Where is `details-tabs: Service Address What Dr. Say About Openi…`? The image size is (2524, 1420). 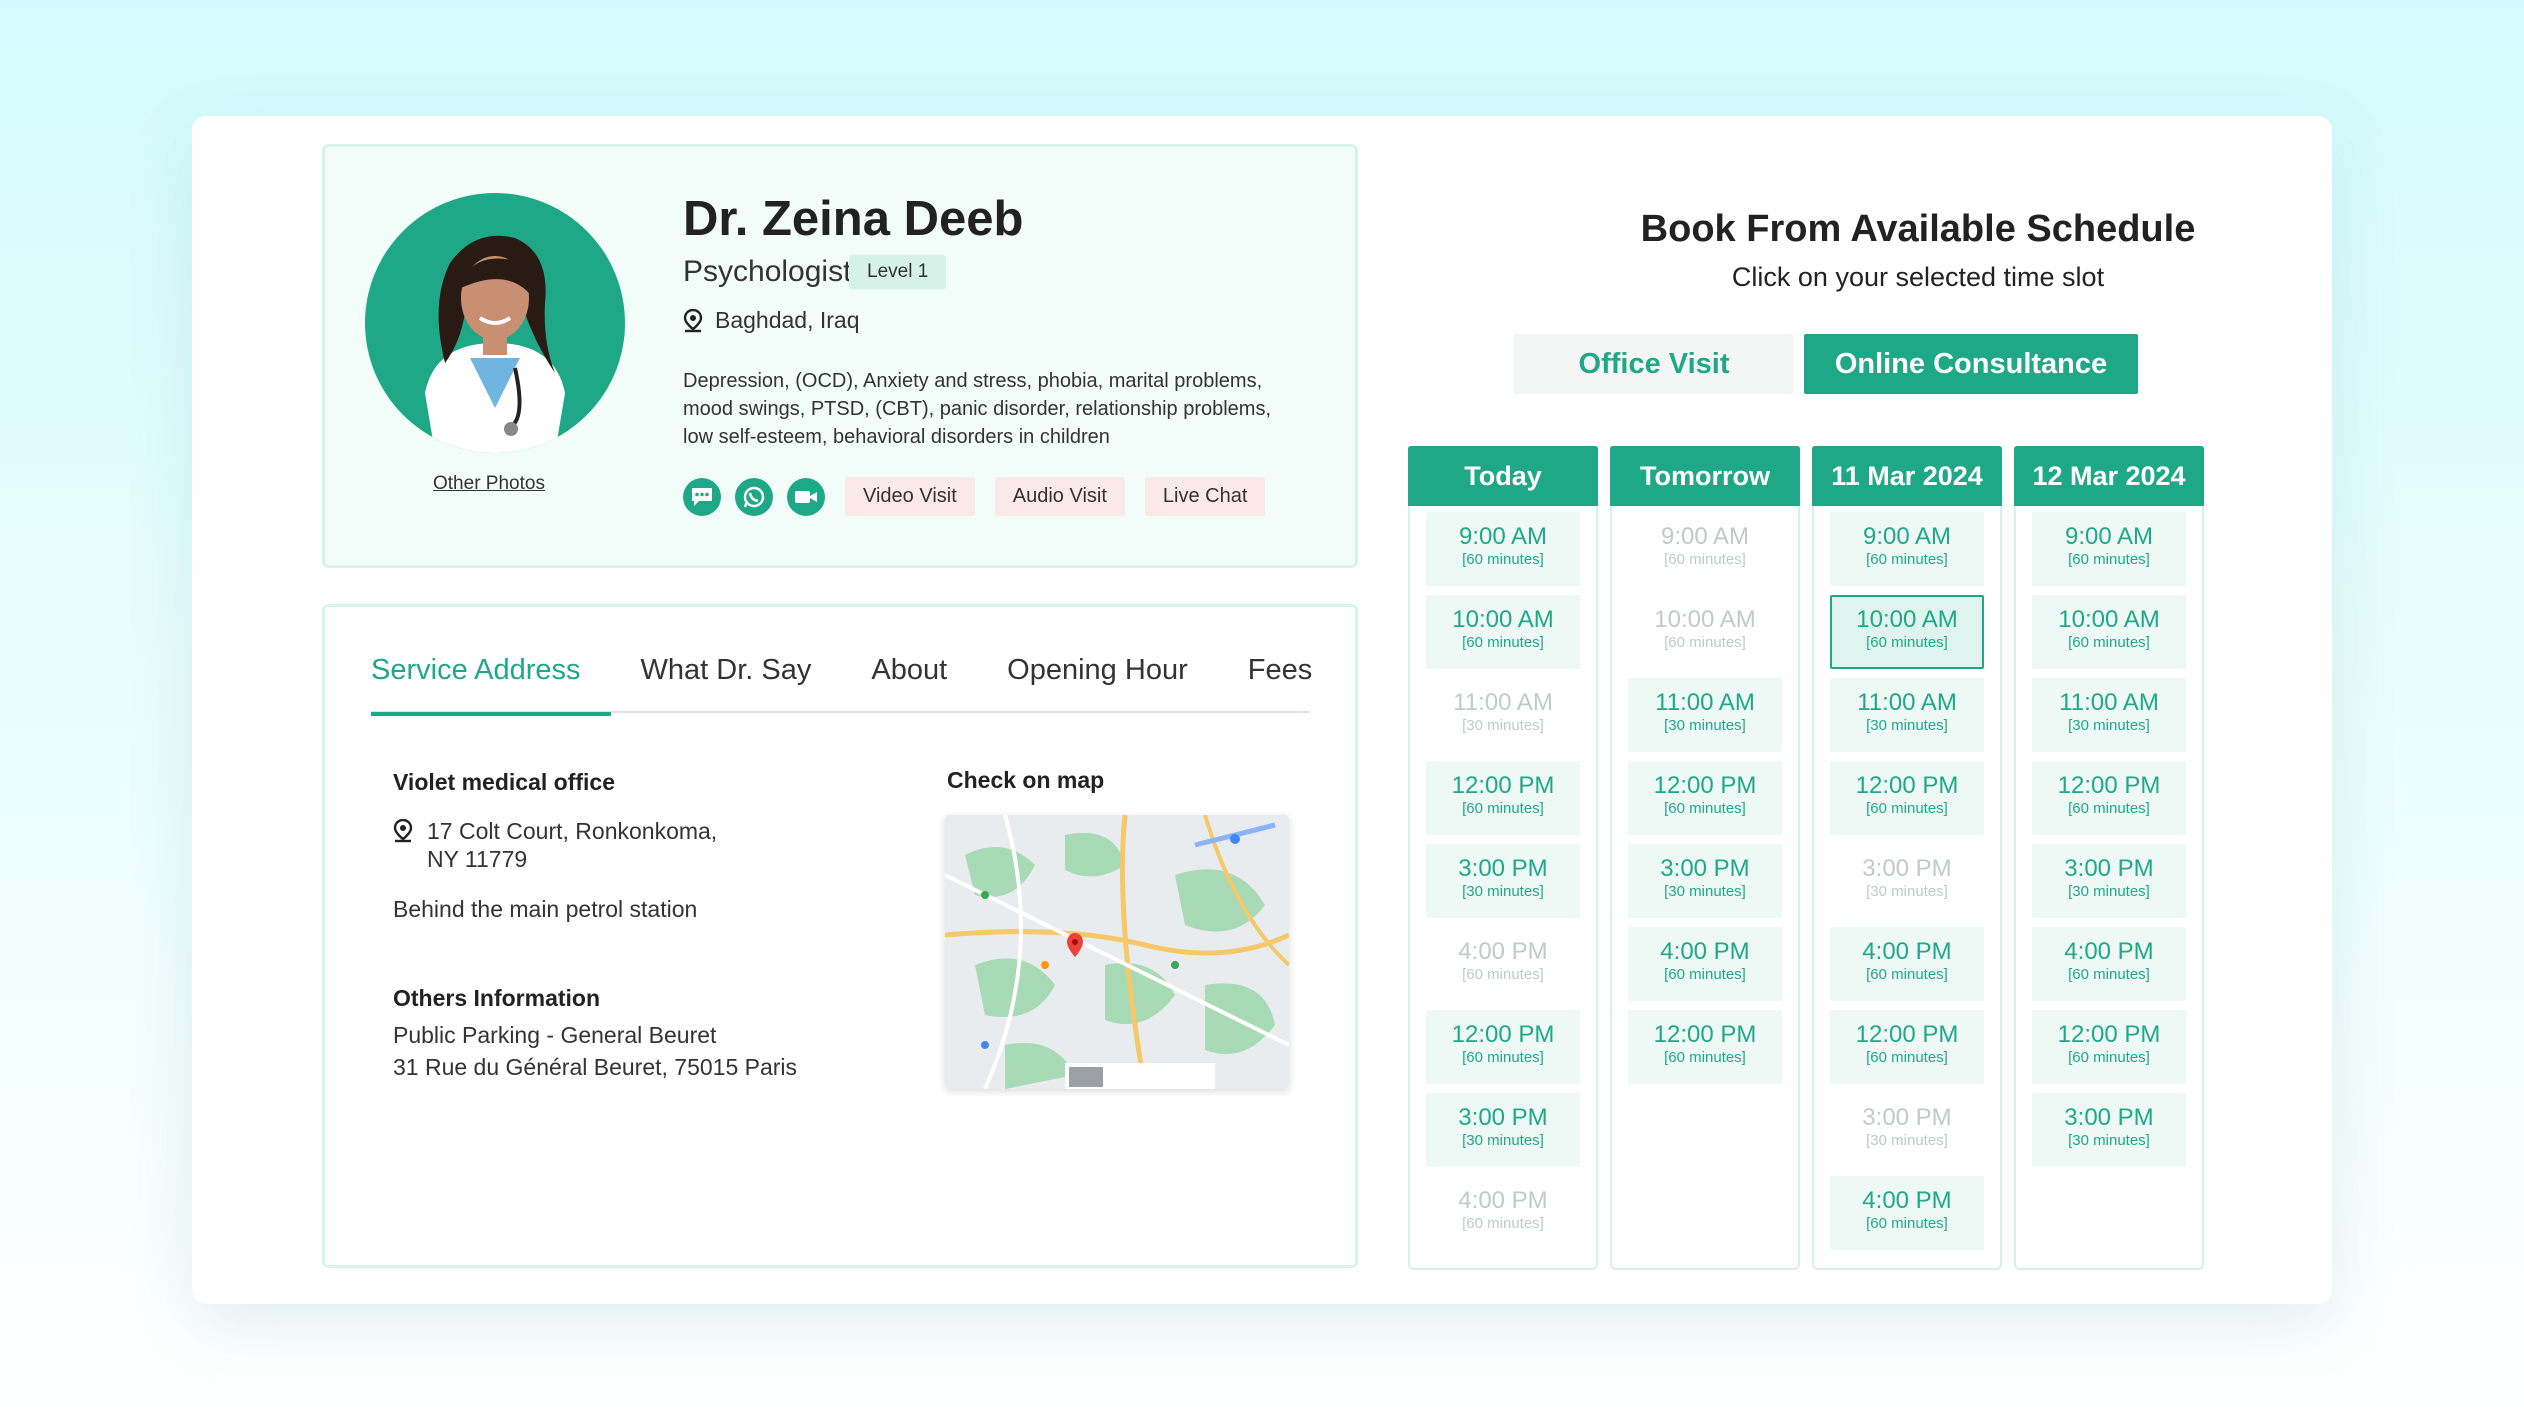 details-tabs: Service Address What Dr. Say About Openi… is located at coordinates (841, 683).